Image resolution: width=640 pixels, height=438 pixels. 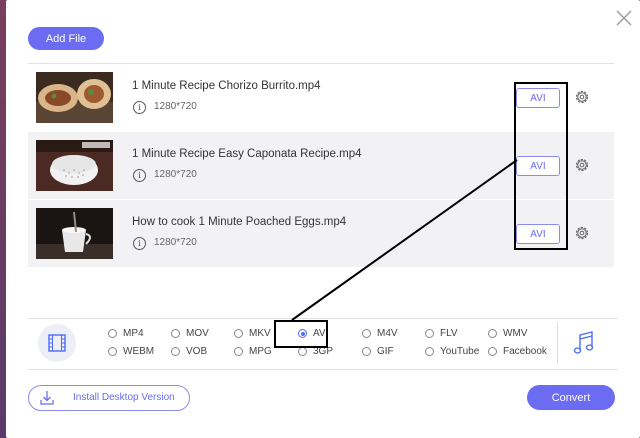 I want to click on download-icon, so click(x=47, y=398).